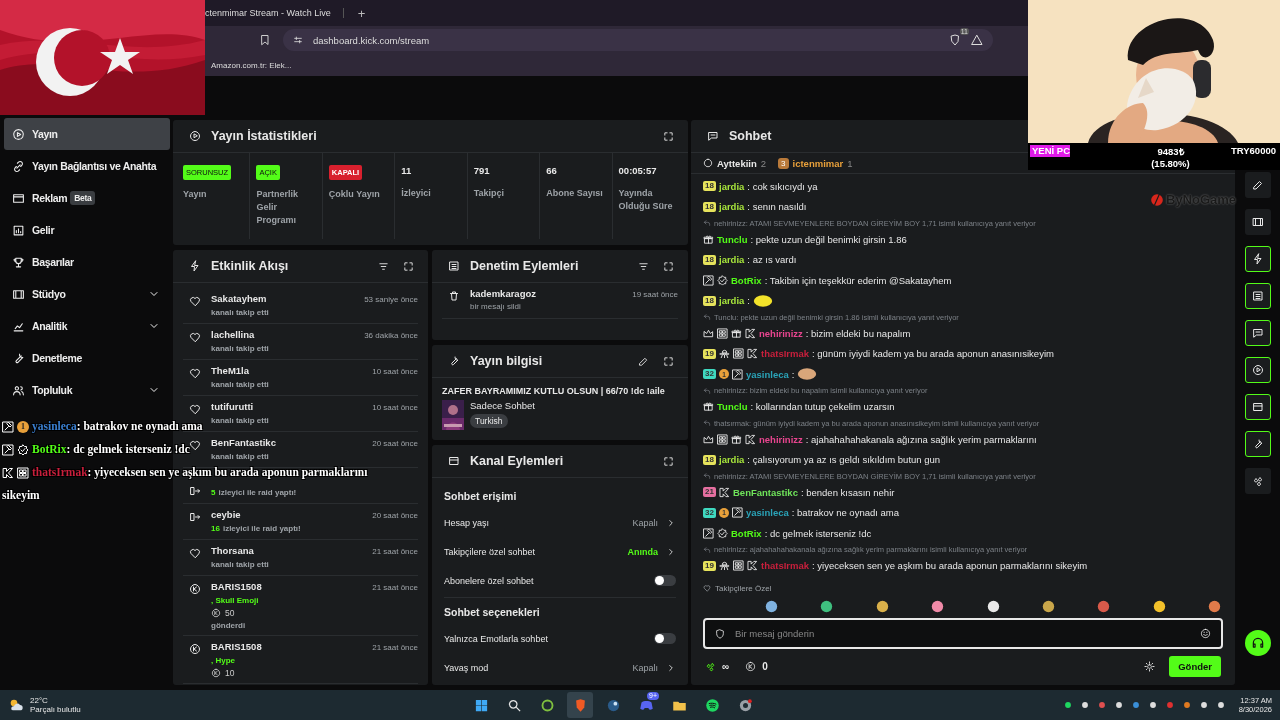 The height and width of the screenshot is (720, 1280). Describe the element at coordinates (642, 551) in the screenshot. I see `setting-value: Anında` at that location.